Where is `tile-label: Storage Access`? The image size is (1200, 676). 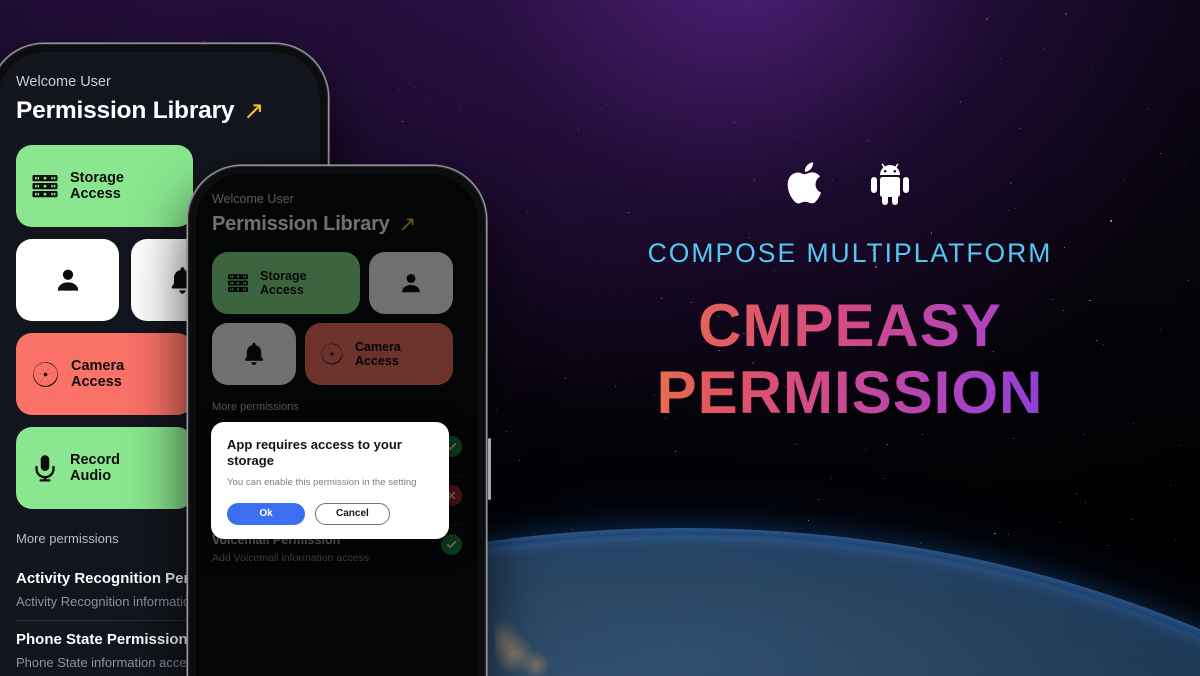
tile-label: Storage Access is located at coordinates (97, 185).